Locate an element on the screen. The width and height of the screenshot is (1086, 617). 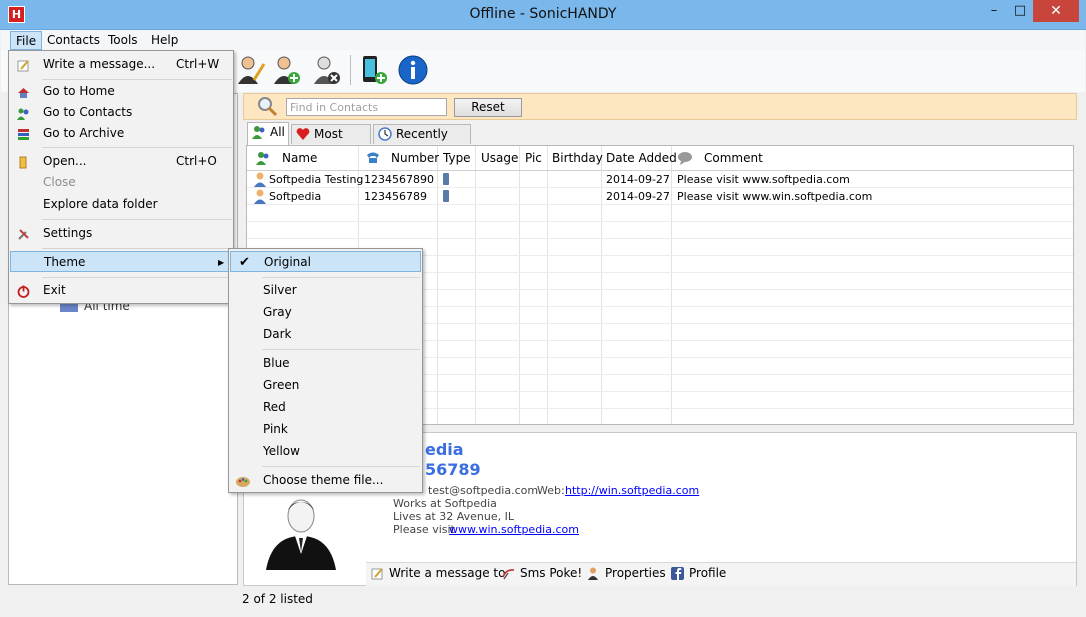
folder-icon is located at coordinates (23, 162).